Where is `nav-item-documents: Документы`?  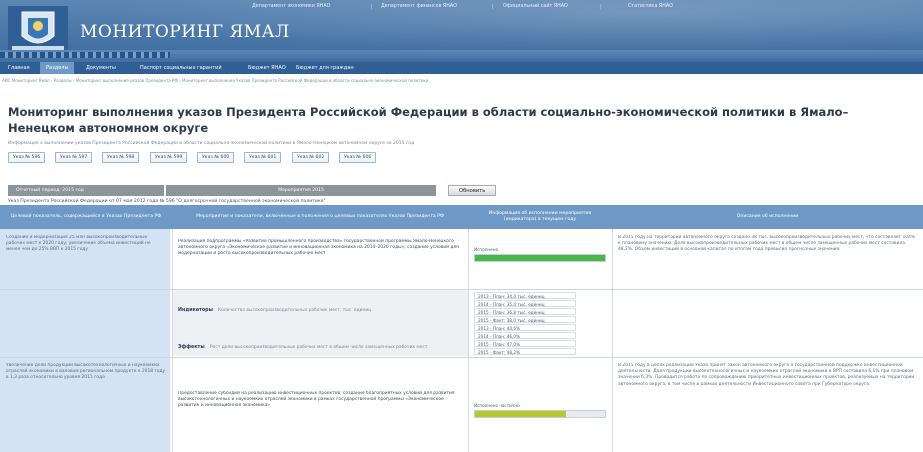
nav-item-documents: Документы is located at coordinates (101, 68).